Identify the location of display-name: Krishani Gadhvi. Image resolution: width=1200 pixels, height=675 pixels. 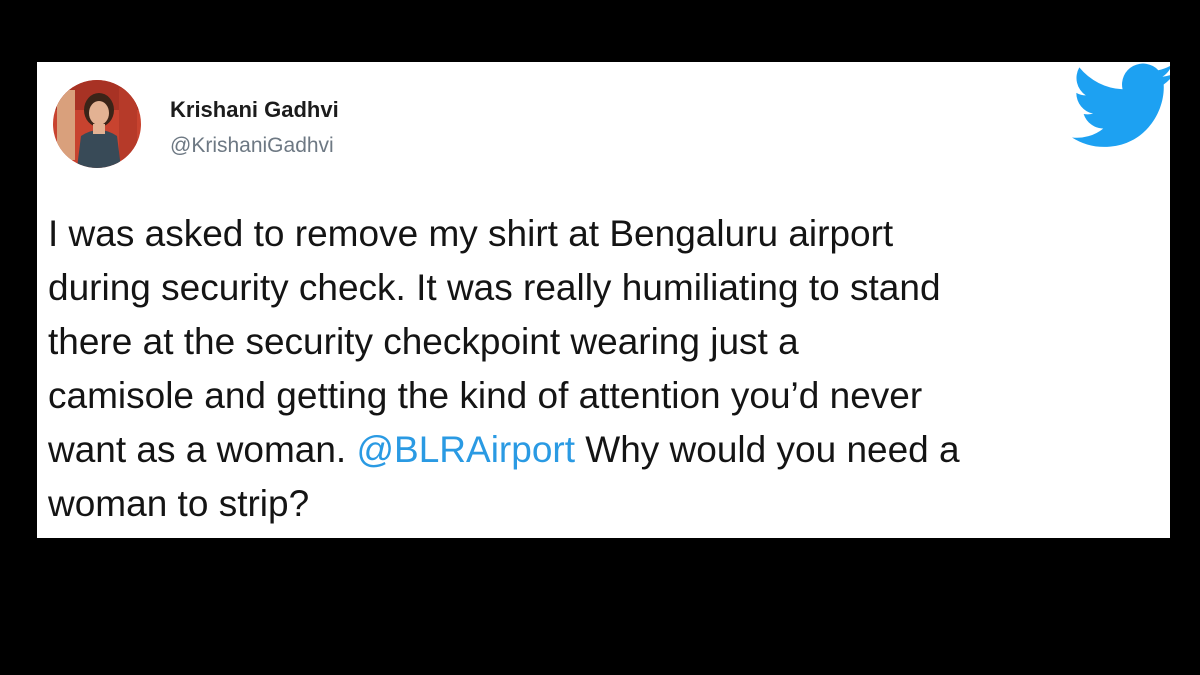
(254, 110).